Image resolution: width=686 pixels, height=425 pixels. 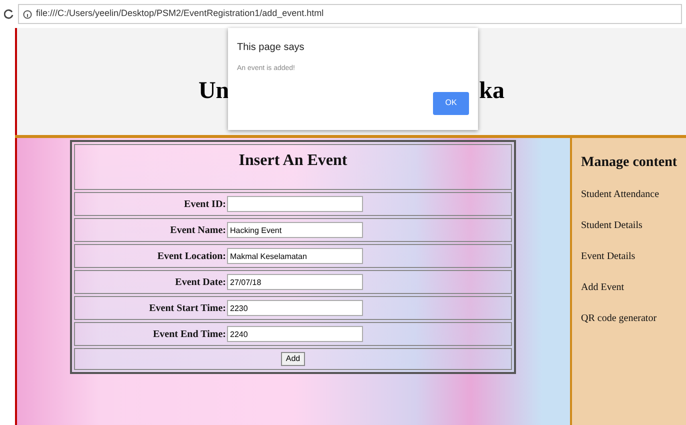 What do you see at coordinates (295, 308) in the screenshot?
I see `input-field: 2230` at bounding box center [295, 308].